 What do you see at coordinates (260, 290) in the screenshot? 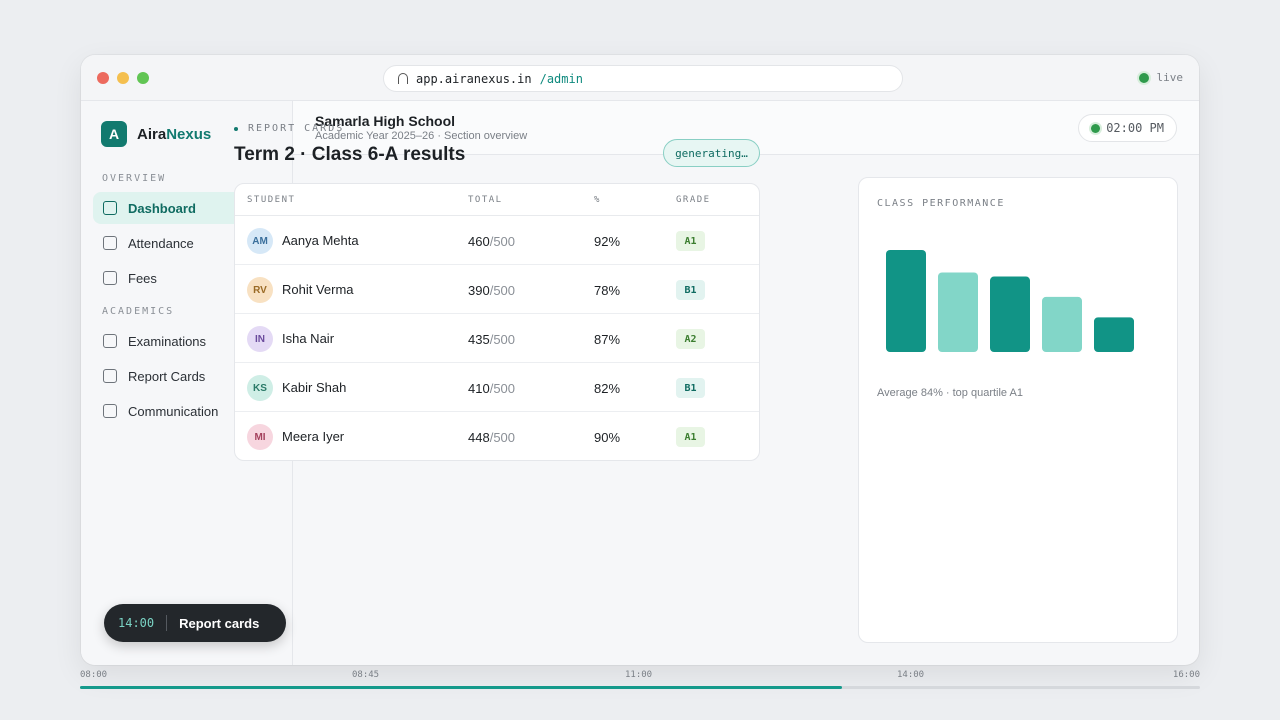
I see `avatar: RV` at bounding box center [260, 290].